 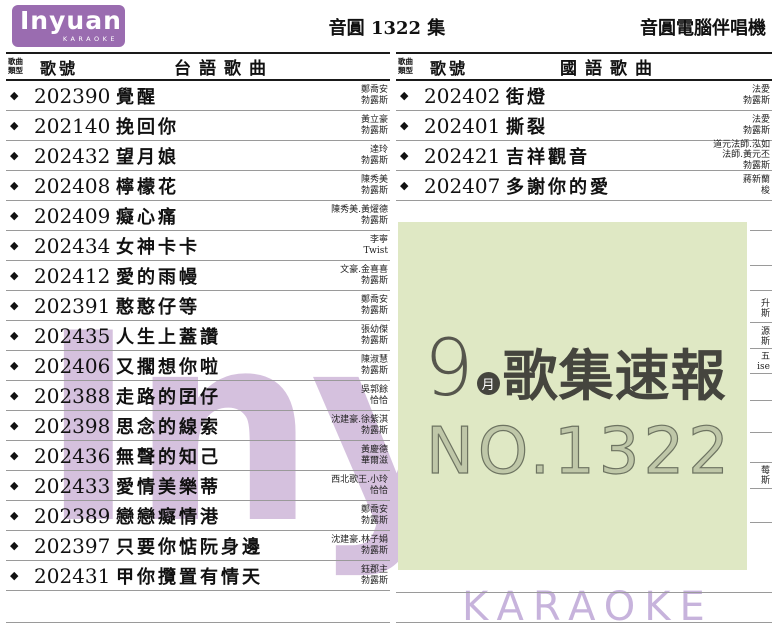 What do you see at coordinates (137, 97) in the screenshot?
I see `song-title: 覺醒` at bounding box center [137, 97].